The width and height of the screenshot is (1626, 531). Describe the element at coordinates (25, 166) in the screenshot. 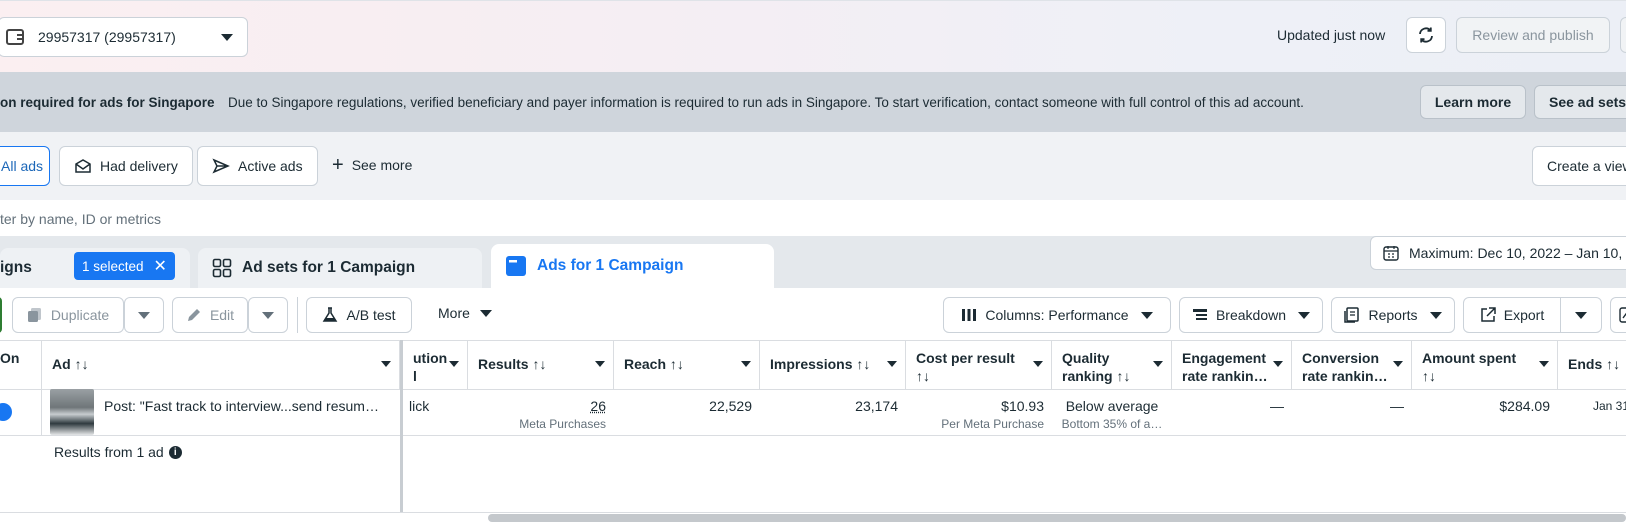

I see `filter-all-ads: All ads` at that location.